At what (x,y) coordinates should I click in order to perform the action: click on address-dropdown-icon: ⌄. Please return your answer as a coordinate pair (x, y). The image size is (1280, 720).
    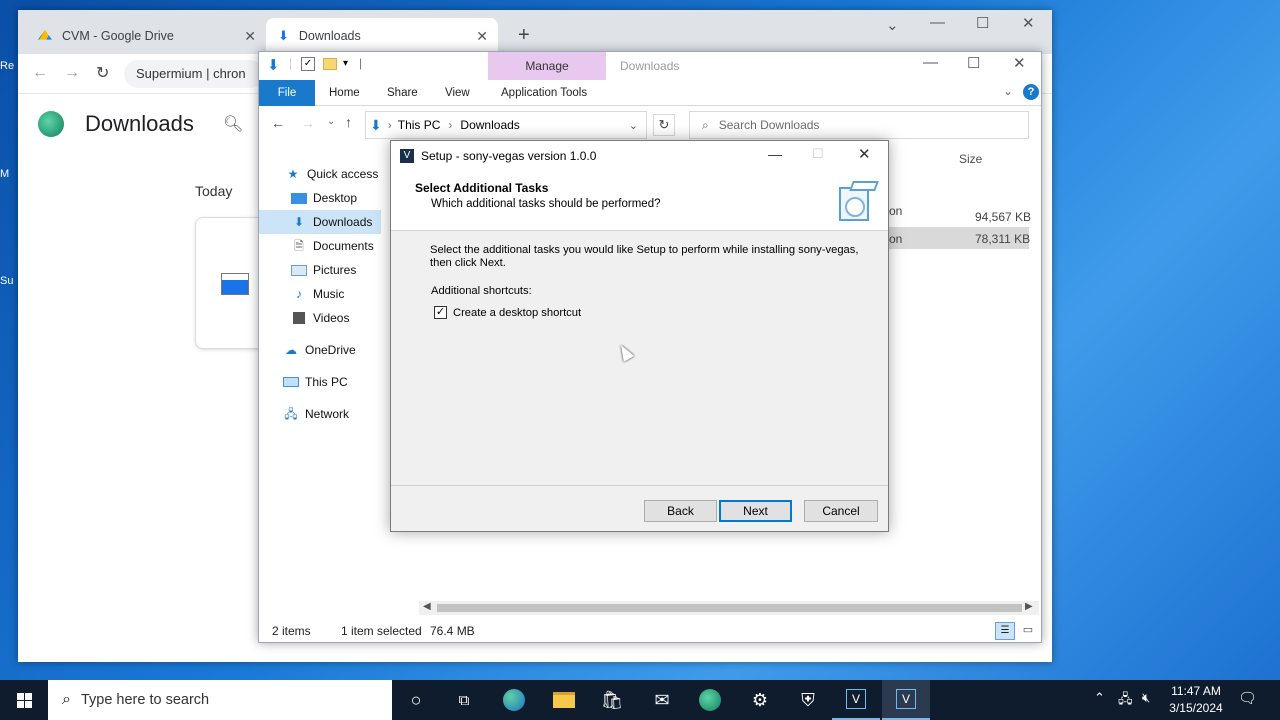
    Looking at the image, I should click on (633, 125).